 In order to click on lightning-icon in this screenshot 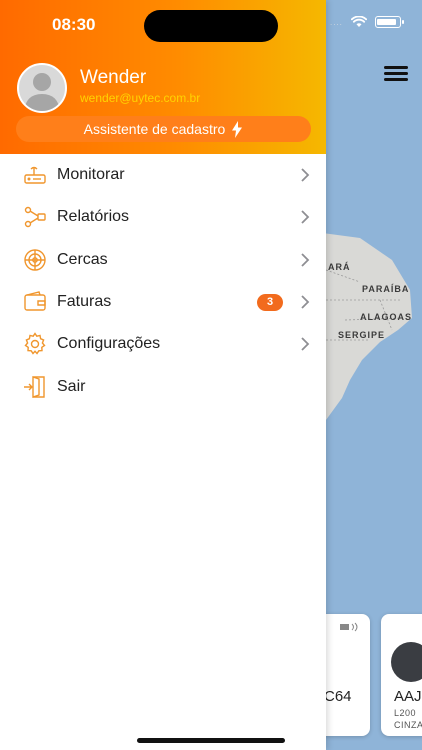, I will do `click(237, 129)`.